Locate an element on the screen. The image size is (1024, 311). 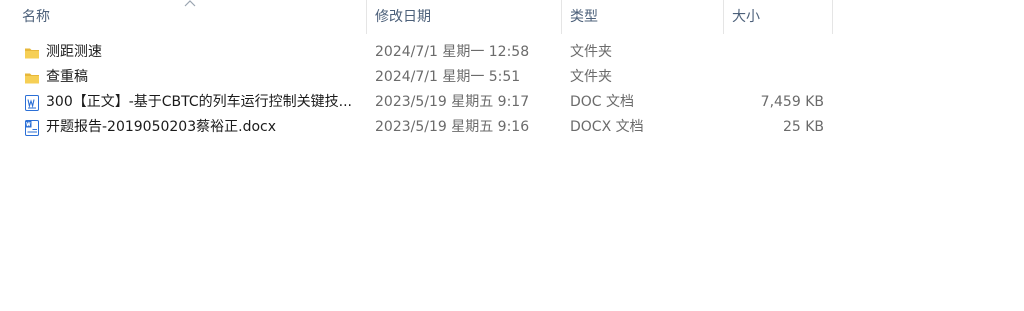
file-type: DOCX 文档 is located at coordinates (607, 127).